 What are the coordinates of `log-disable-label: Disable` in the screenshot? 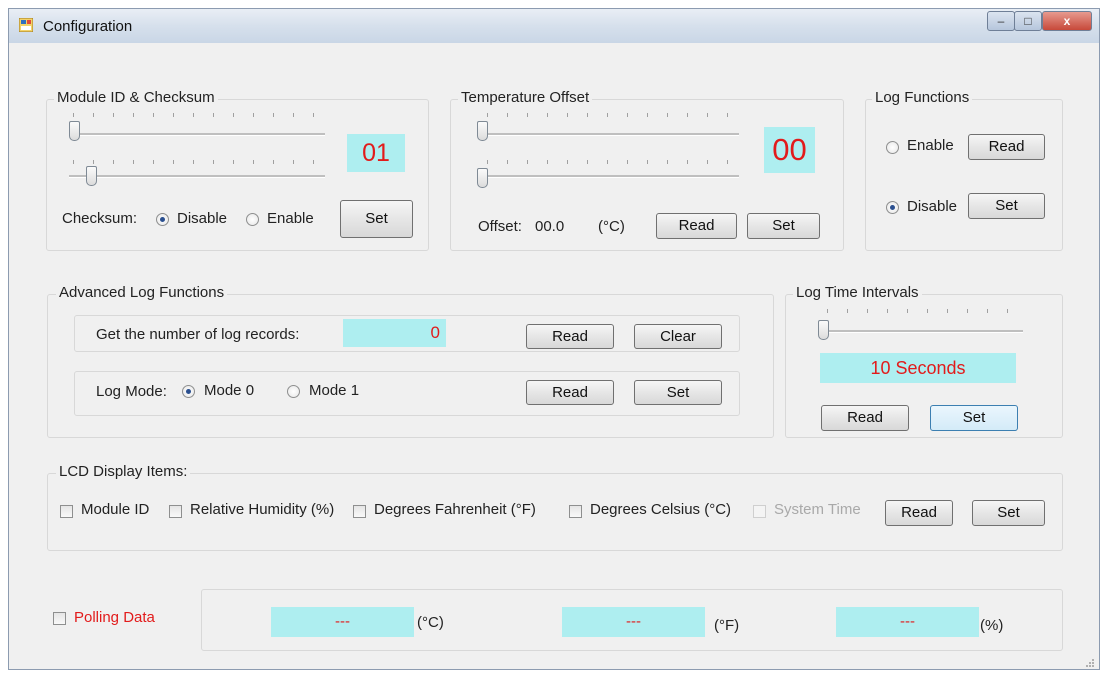 It's located at (932, 206).